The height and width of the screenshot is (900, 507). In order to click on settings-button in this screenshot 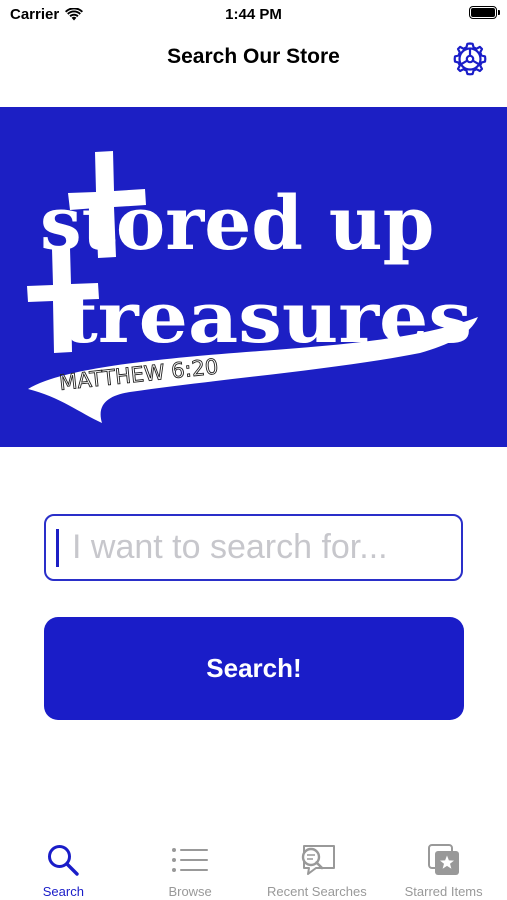, I will do `click(470, 59)`.